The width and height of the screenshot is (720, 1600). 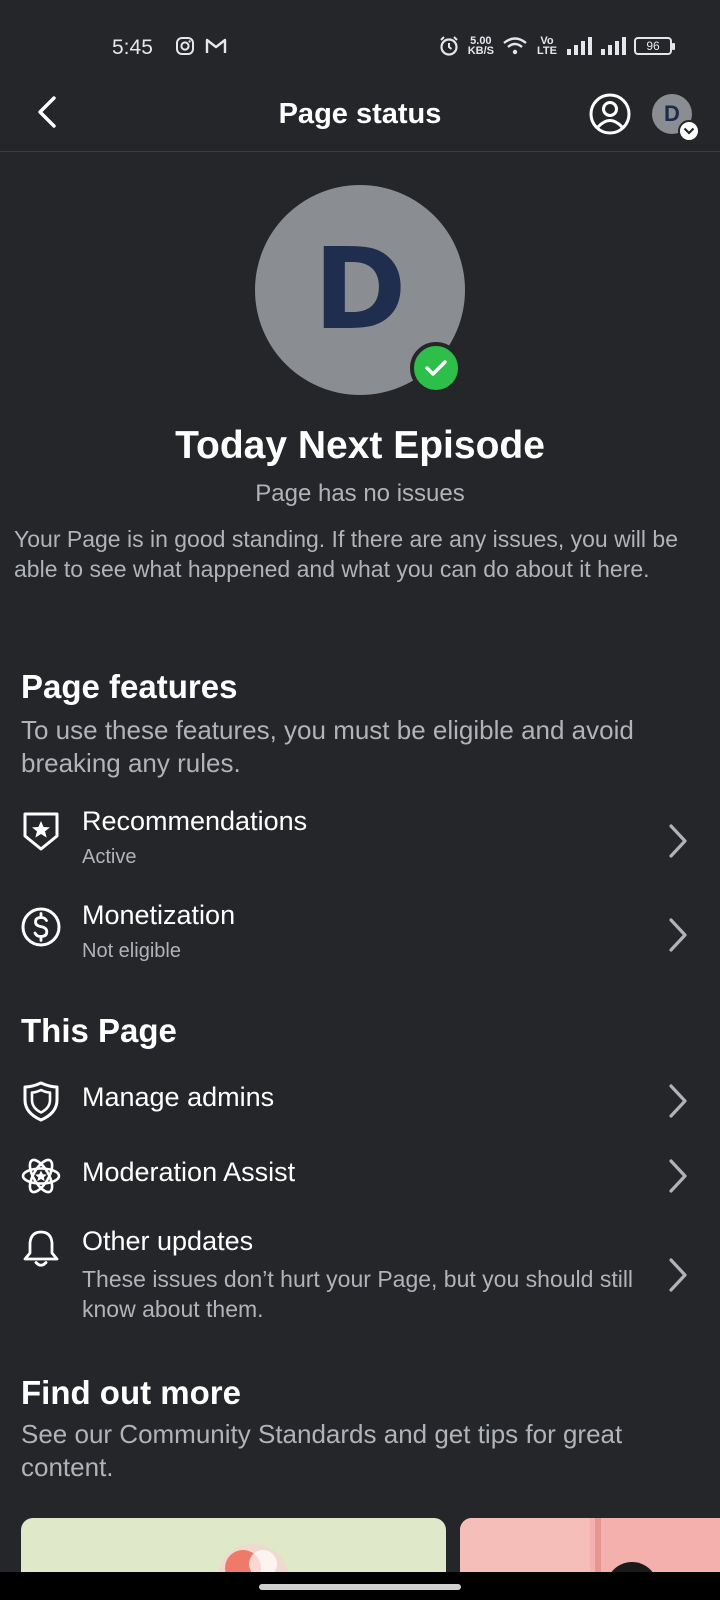 What do you see at coordinates (189, 1172) in the screenshot?
I see `moderation-assist-label: Moderation Assist` at bounding box center [189, 1172].